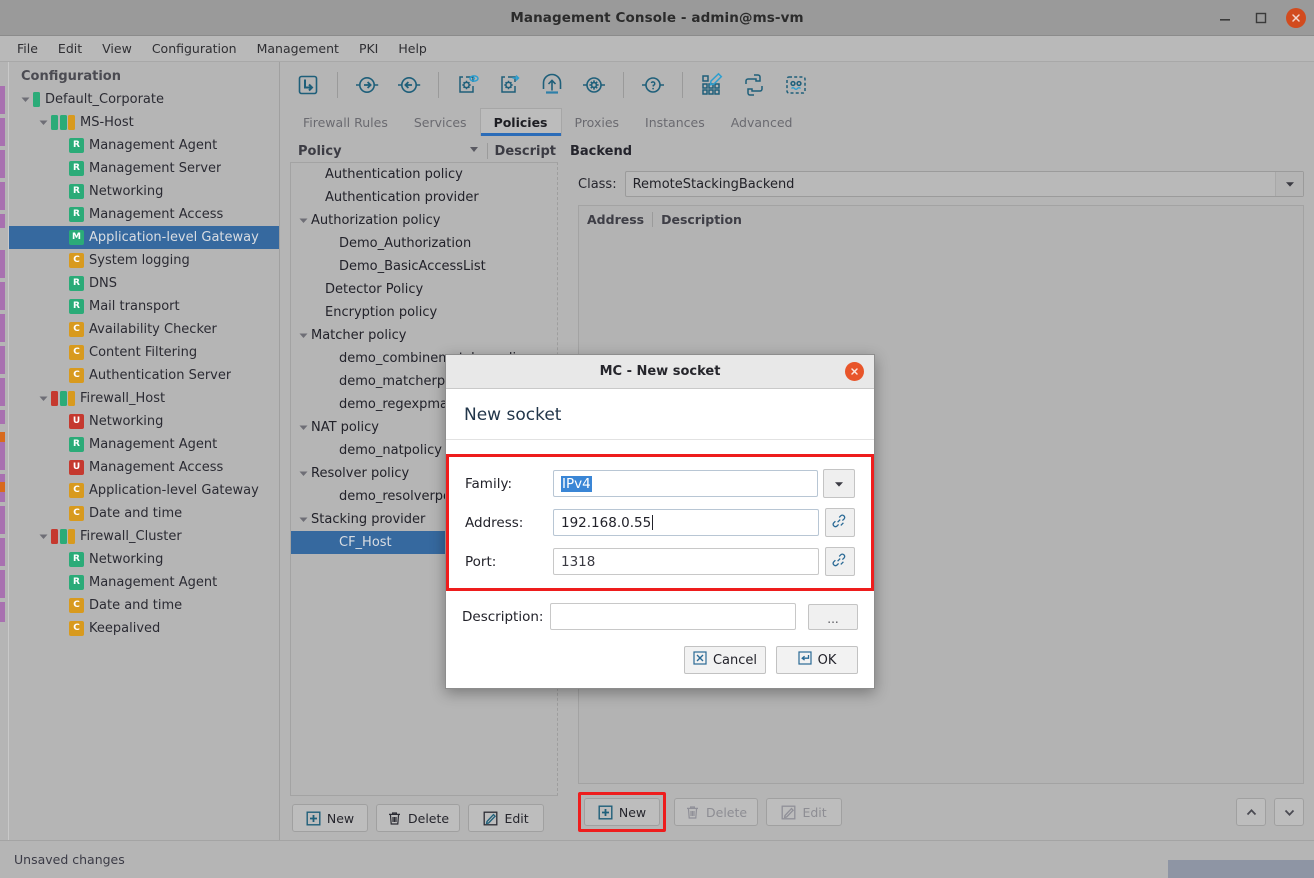  Describe the element at coordinates (762, 122) in the screenshot. I see `tab-advanced: Advanced` at that location.